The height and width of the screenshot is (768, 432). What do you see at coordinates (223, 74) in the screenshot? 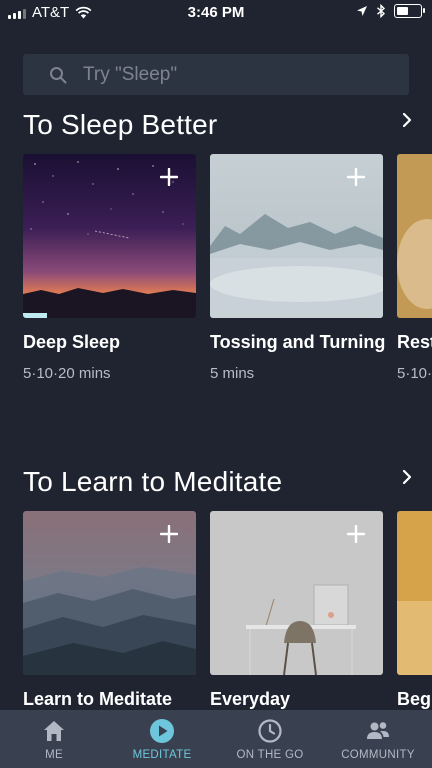
I see `search-input` at bounding box center [223, 74].